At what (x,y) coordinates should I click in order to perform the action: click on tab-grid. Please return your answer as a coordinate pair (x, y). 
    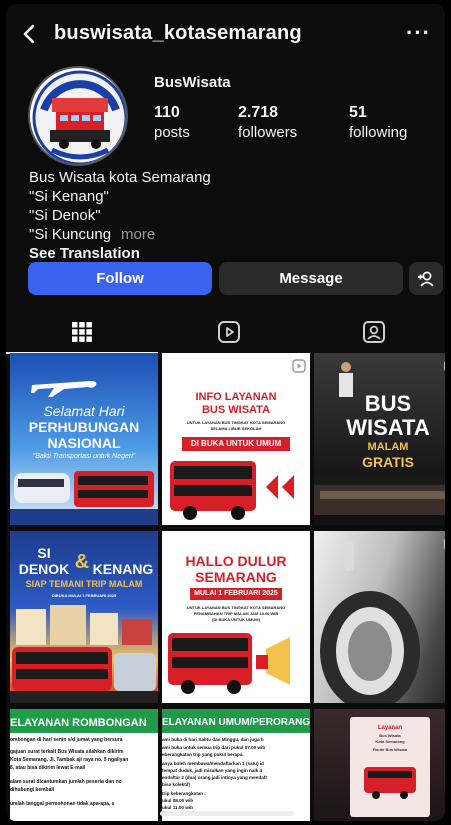
    Looking at the image, I should click on (82, 332).